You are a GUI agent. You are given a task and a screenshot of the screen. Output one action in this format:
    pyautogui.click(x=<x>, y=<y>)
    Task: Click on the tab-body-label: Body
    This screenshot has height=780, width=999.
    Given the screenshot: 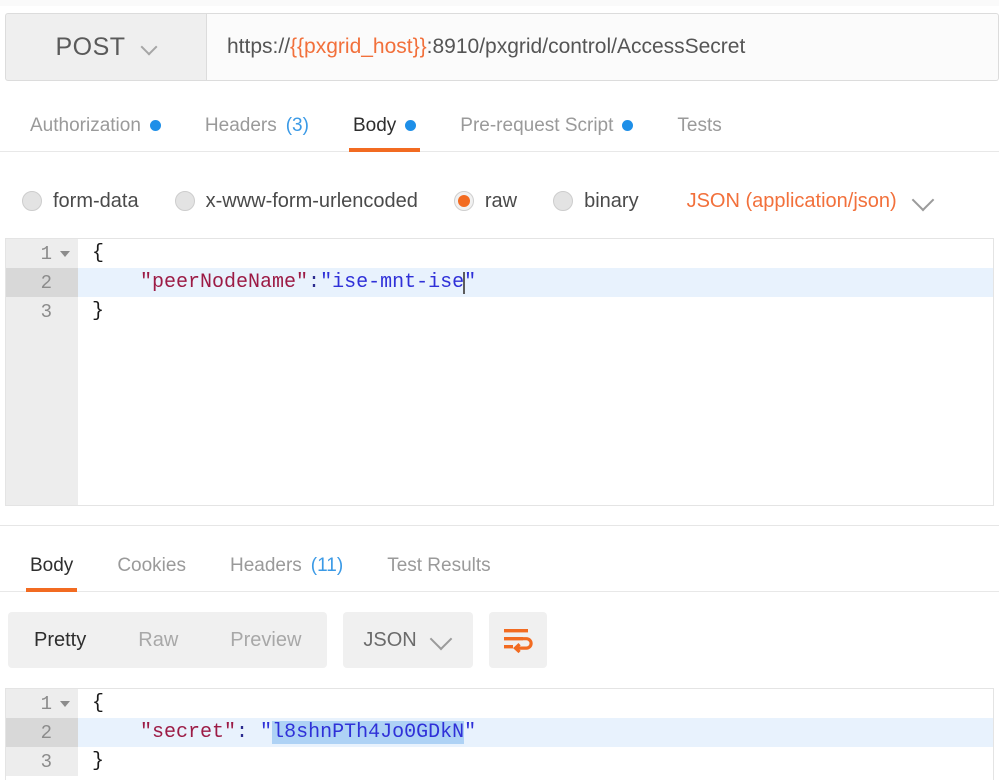 What is the action you would take?
    pyautogui.click(x=374, y=125)
    